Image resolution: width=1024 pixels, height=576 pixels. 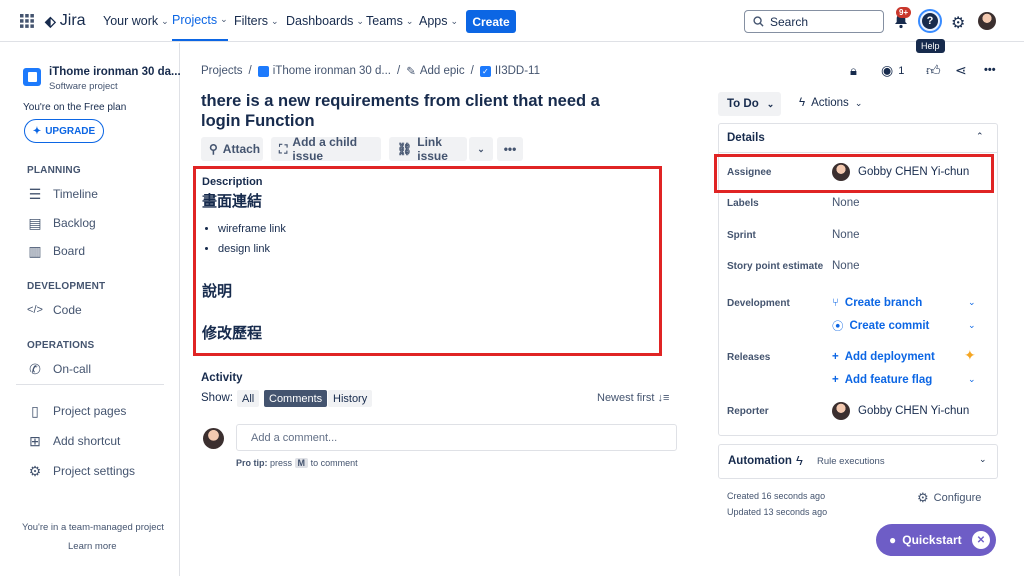 What do you see at coordinates (957, 498) in the screenshot?
I see `configure-label: Configure` at bounding box center [957, 498].